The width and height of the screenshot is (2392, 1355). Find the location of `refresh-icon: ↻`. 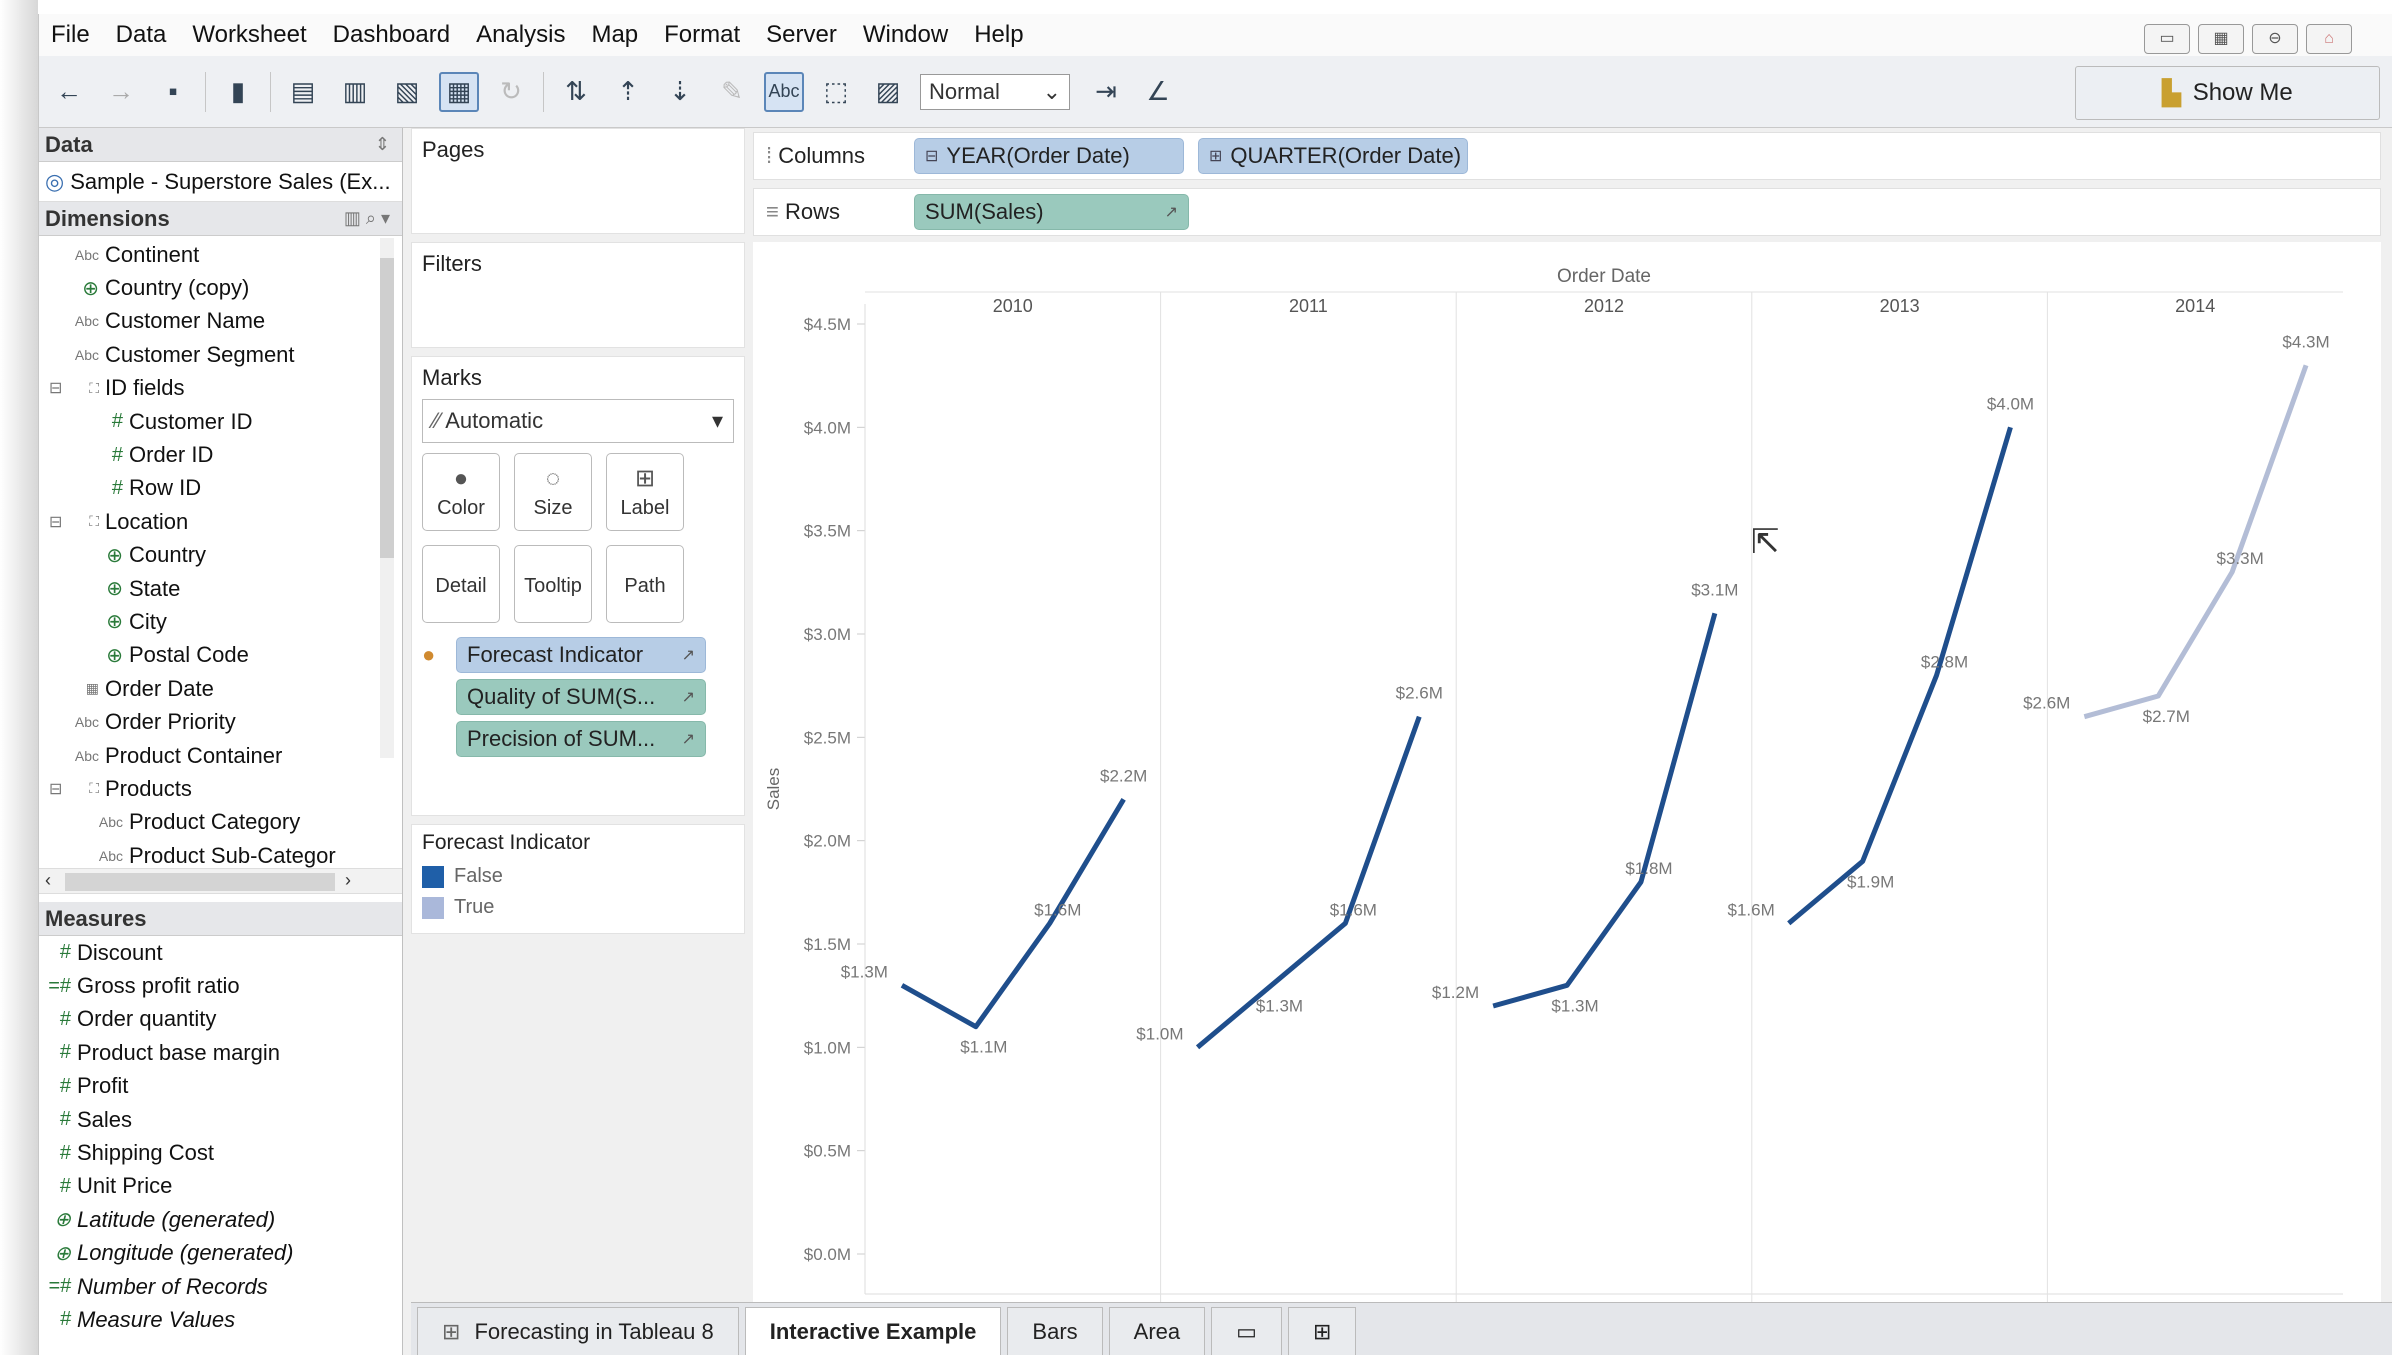

refresh-icon: ↻ is located at coordinates (511, 92).